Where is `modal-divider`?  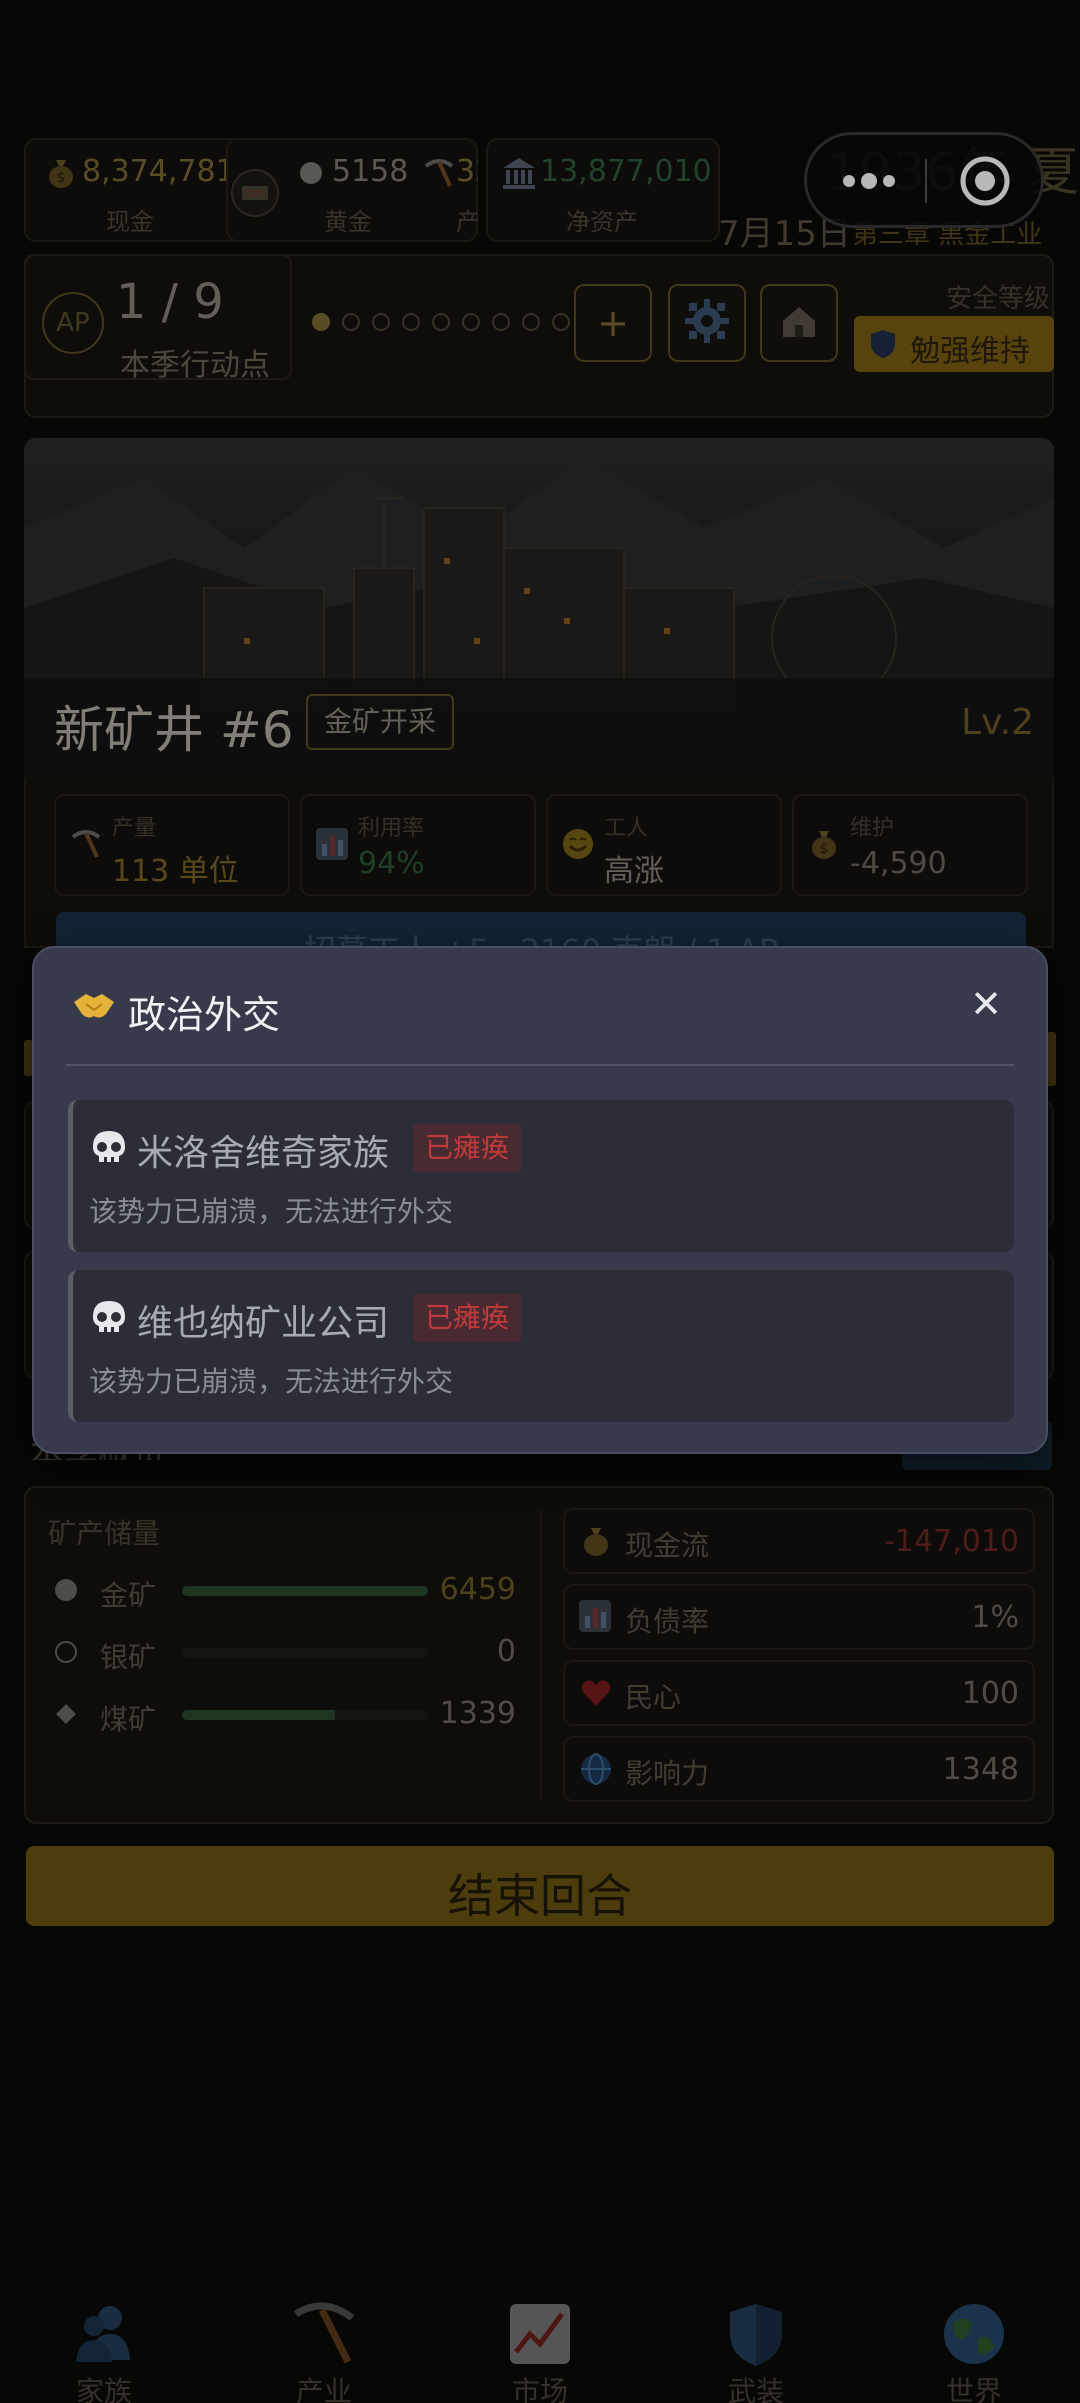
modal-divider is located at coordinates (540, 1065).